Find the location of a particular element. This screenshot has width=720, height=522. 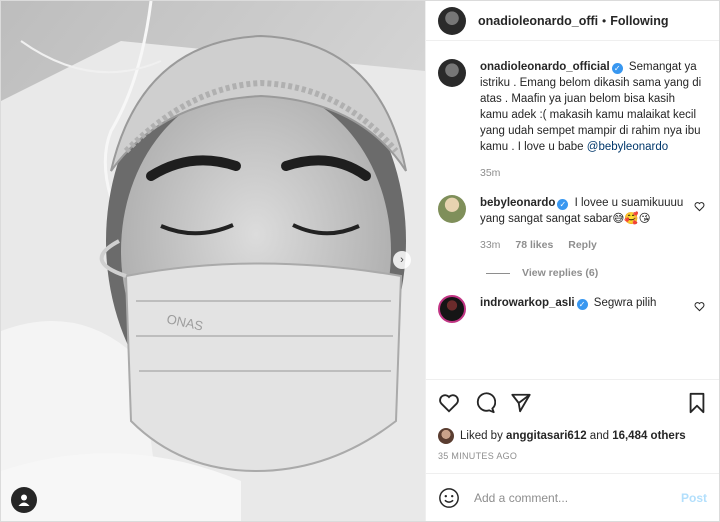

save-bookmark-icon is located at coordinates (697, 403).